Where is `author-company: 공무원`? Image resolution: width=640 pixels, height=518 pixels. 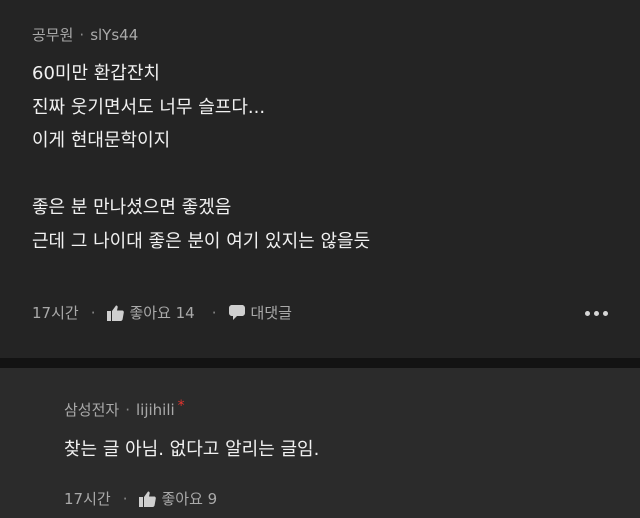 author-company: 공무원 is located at coordinates (52, 34).